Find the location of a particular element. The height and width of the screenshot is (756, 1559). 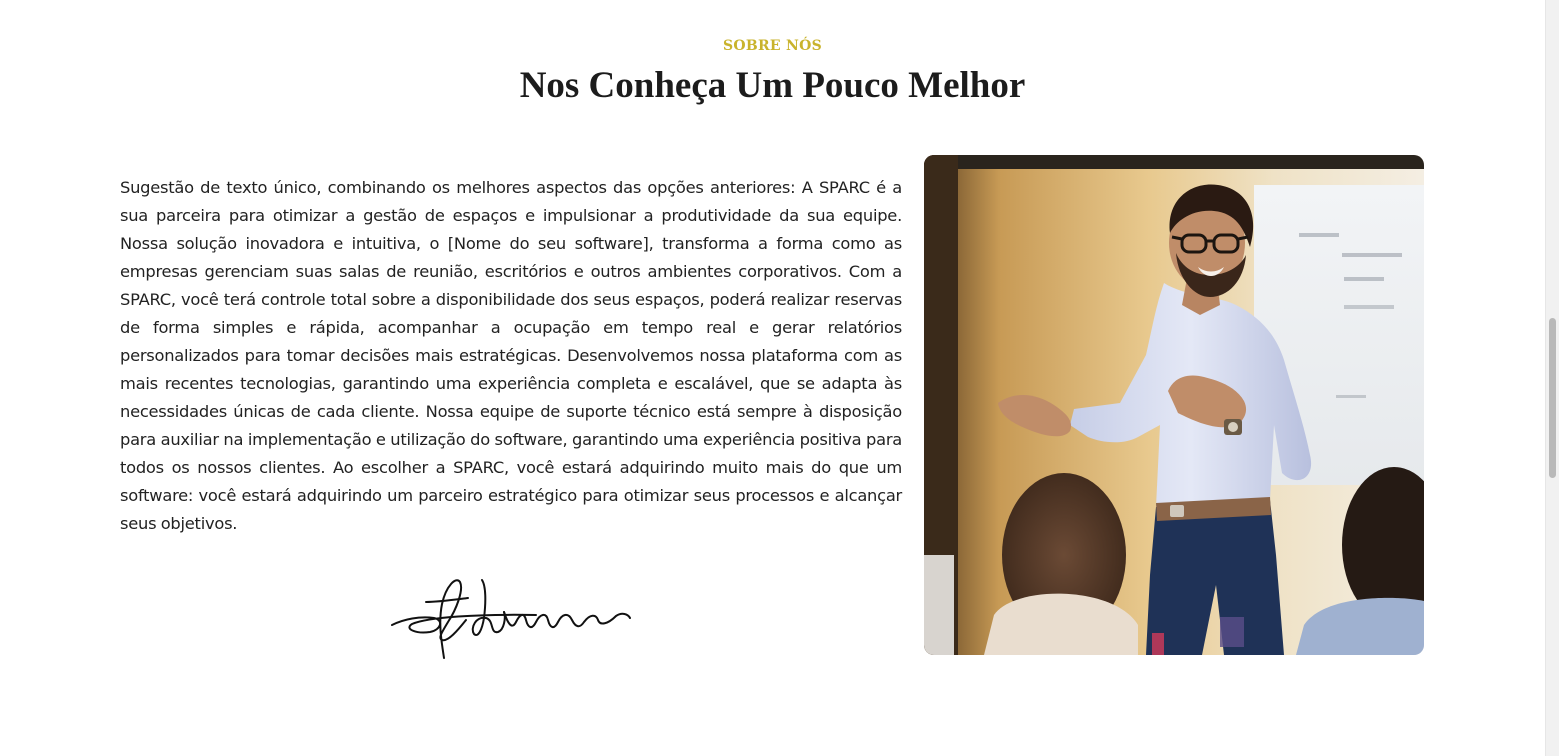

signature-image is located at coordinates (511, 619).